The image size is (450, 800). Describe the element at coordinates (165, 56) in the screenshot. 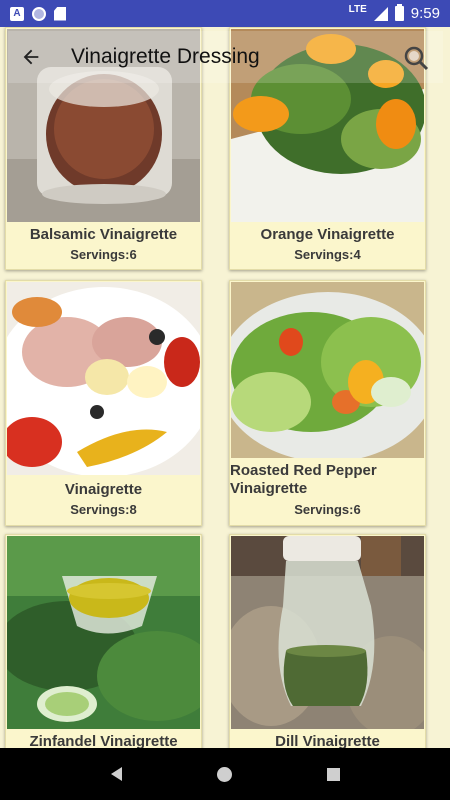

I see `page-title: Vinaigrette Dressing` at that location.